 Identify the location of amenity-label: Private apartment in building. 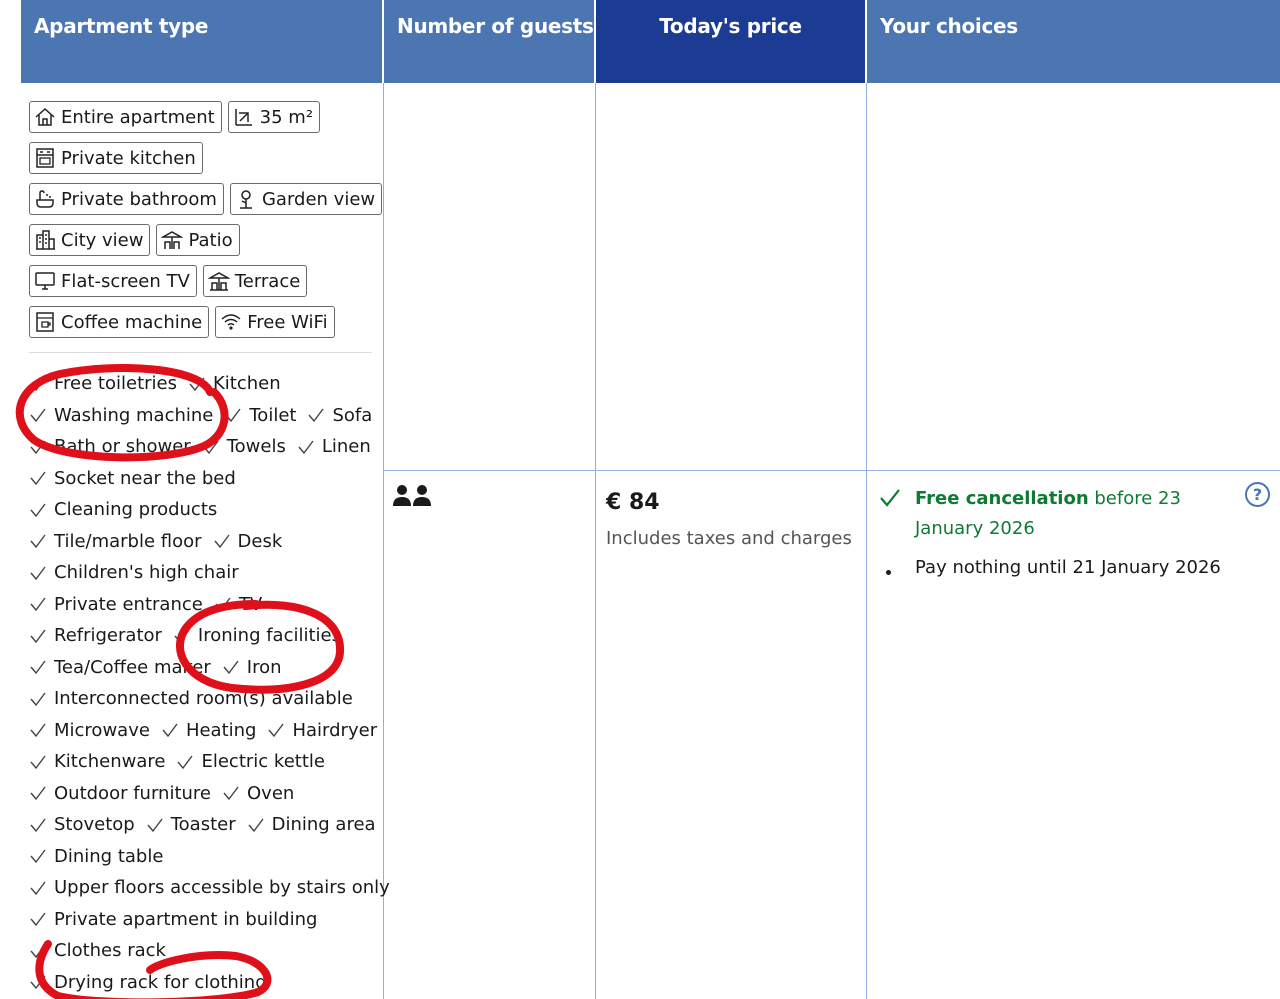
(186, 919).